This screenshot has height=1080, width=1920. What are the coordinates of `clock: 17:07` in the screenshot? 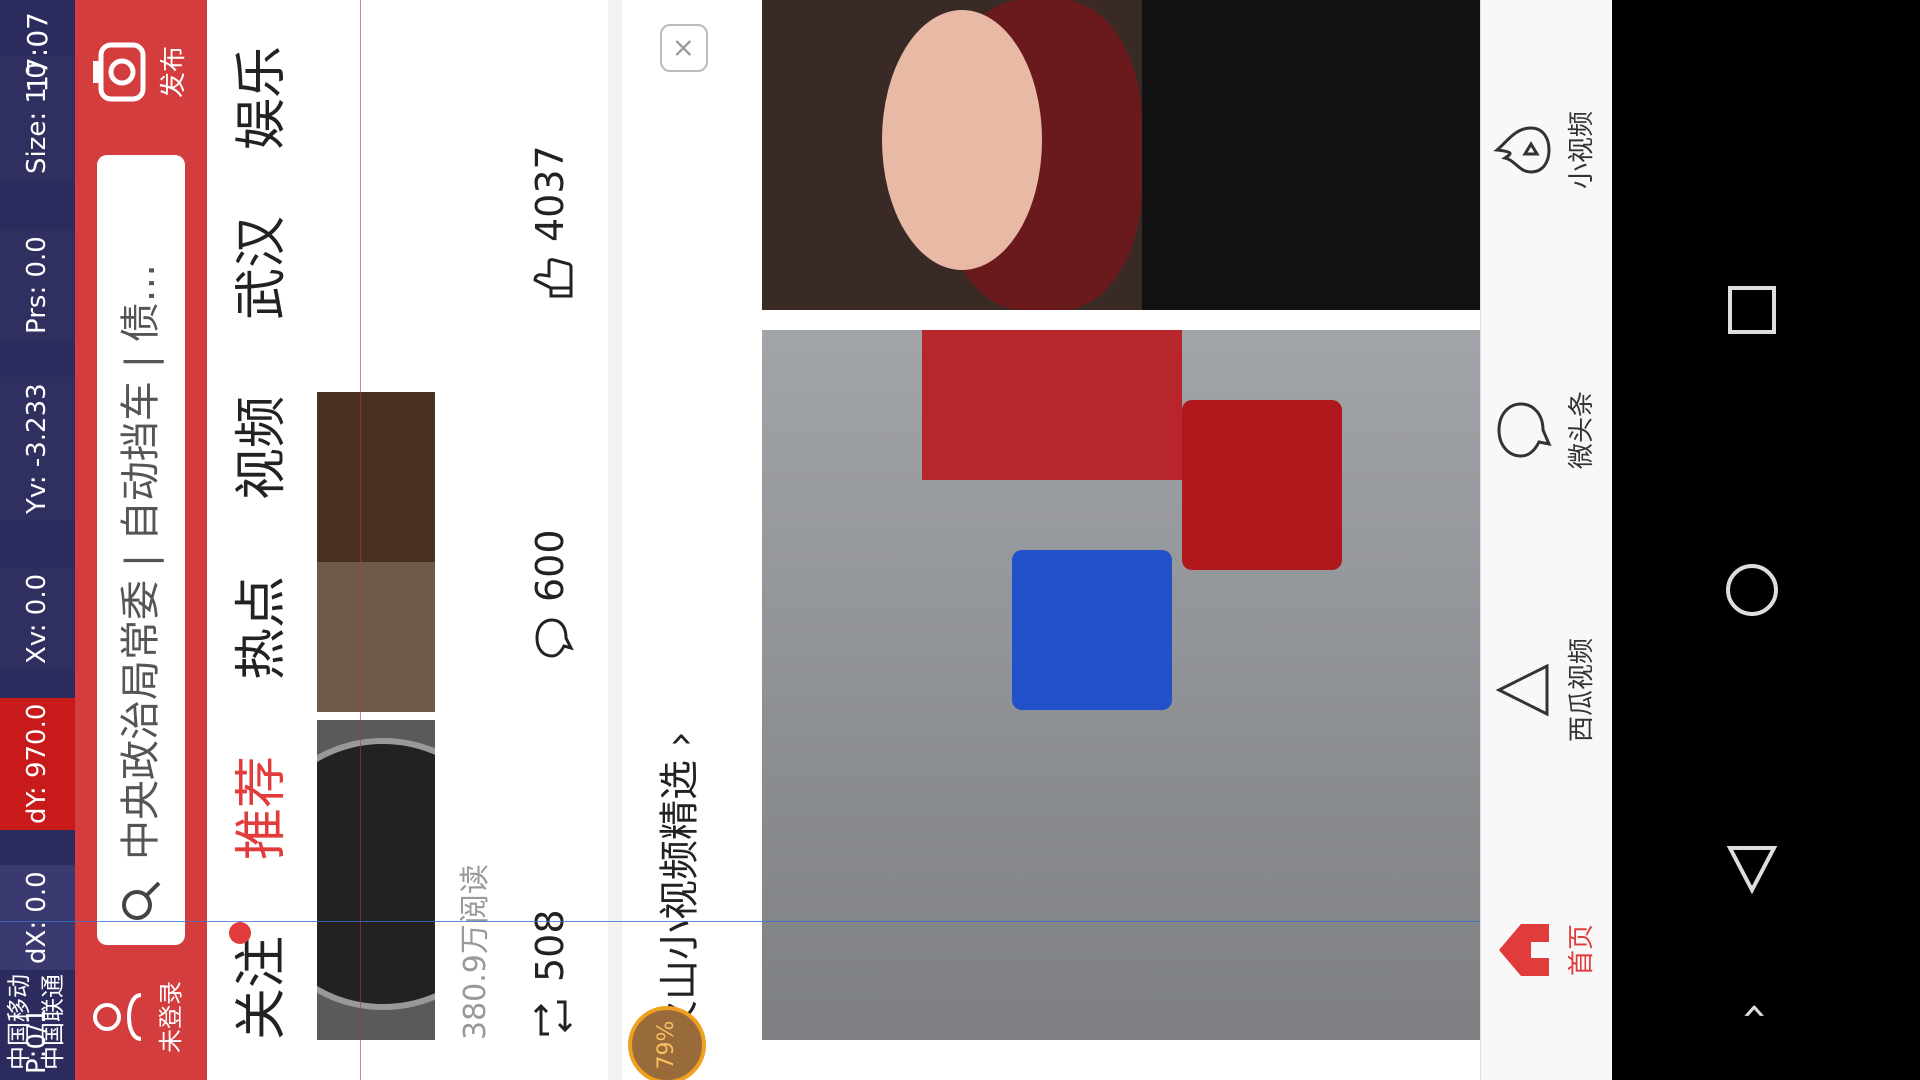 It's located at (37, 52).